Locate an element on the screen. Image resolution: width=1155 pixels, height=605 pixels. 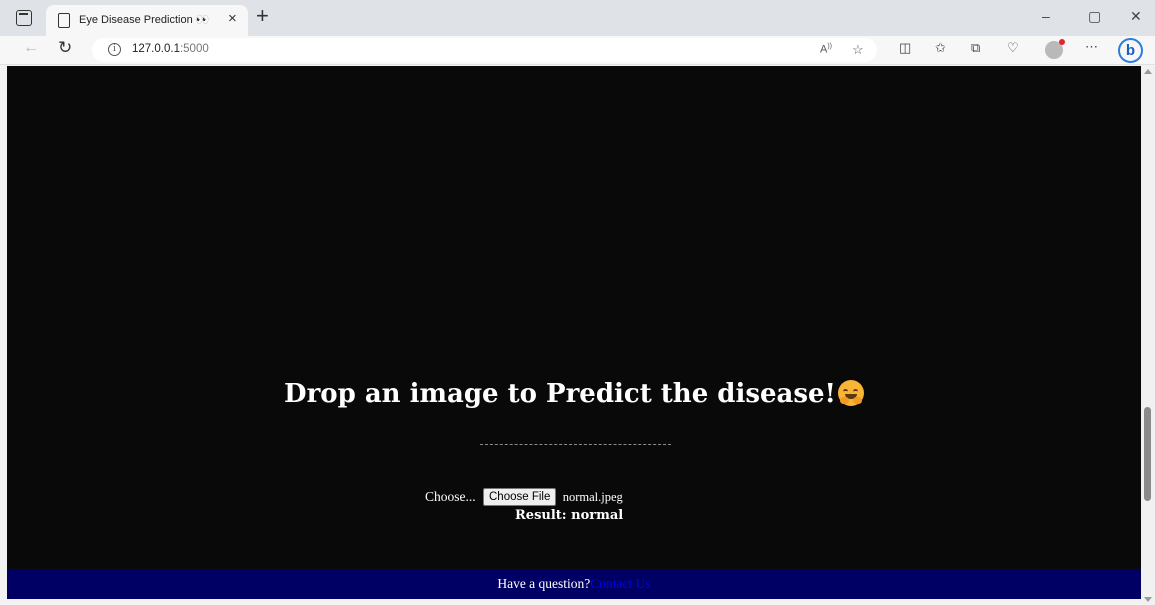
minimize-button: – is located at coordinates (1046, 16).